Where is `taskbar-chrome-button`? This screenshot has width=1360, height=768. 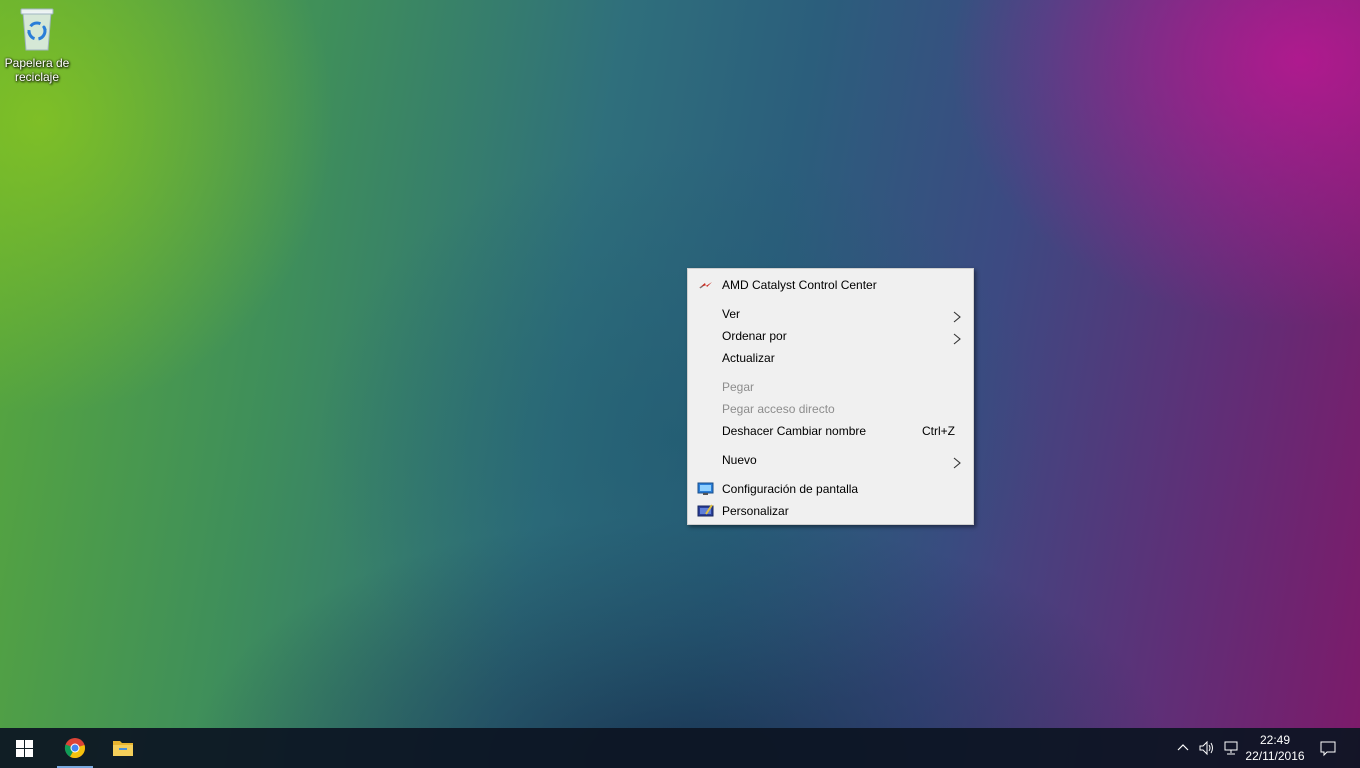
taskbar-chrome-button is located at coordinates (75, 748).